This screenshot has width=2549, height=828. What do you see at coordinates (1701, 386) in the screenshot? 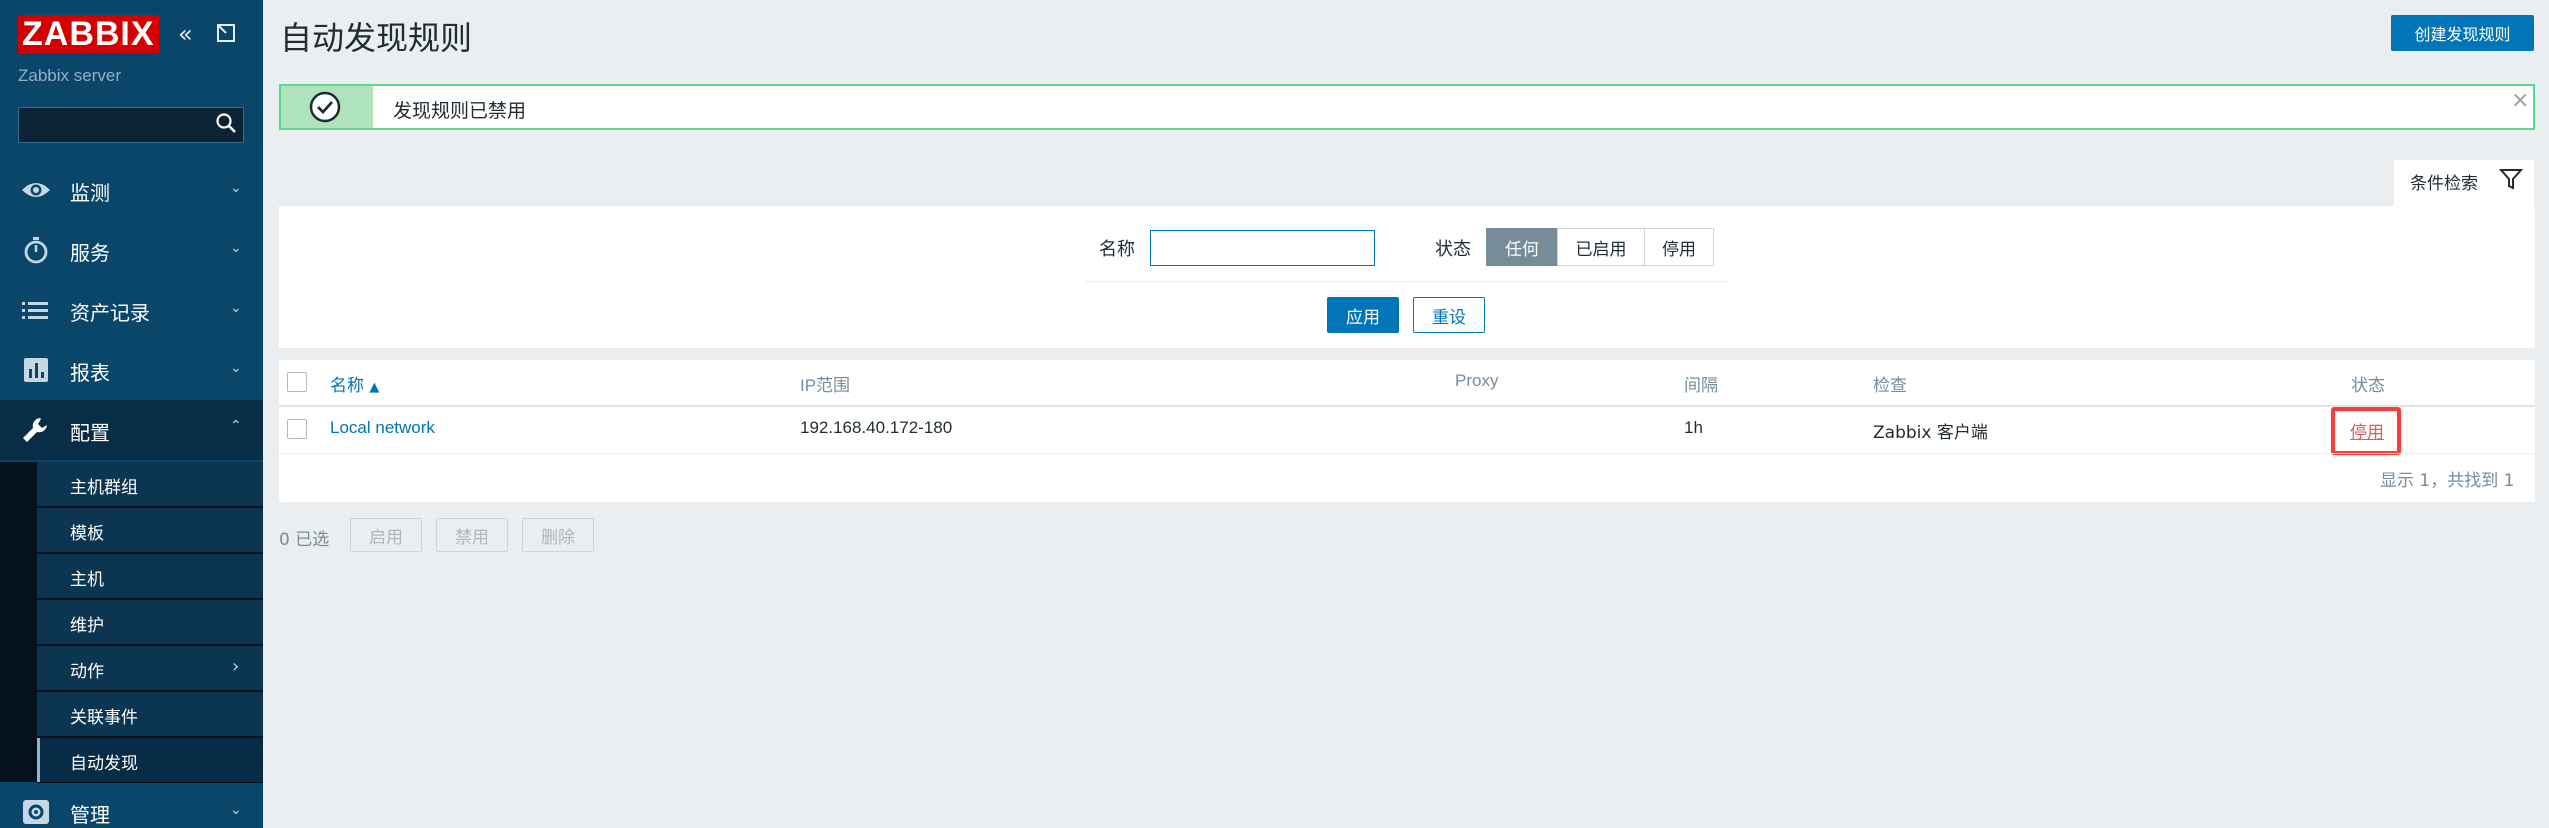
I see `column-header-interval: 间隔` at bounding box center [1701, 386].